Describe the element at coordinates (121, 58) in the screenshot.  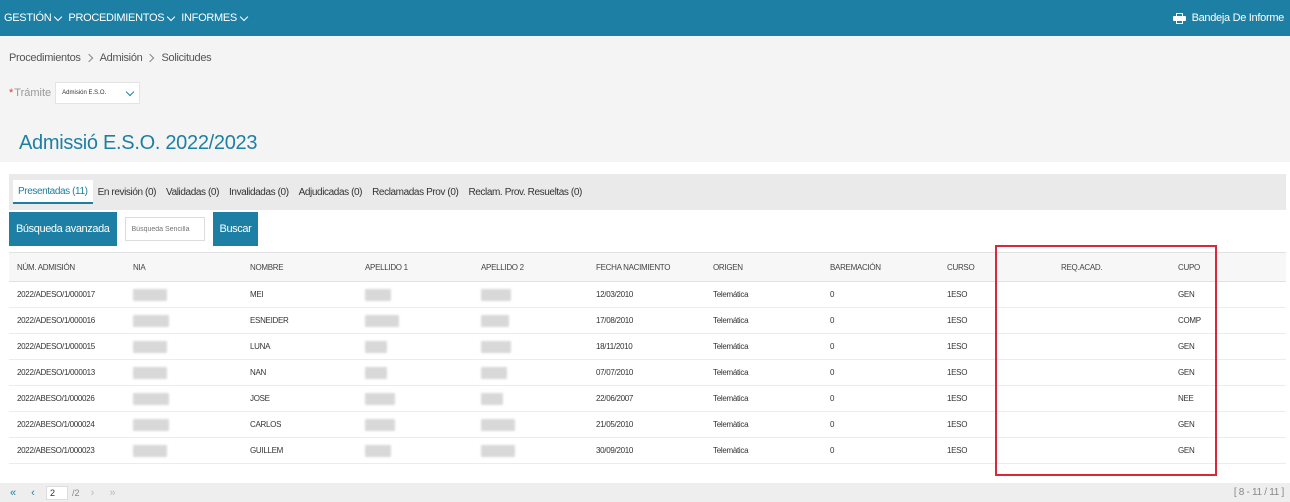
I see `breadcrumb-item-admision: Admisión` at that location.